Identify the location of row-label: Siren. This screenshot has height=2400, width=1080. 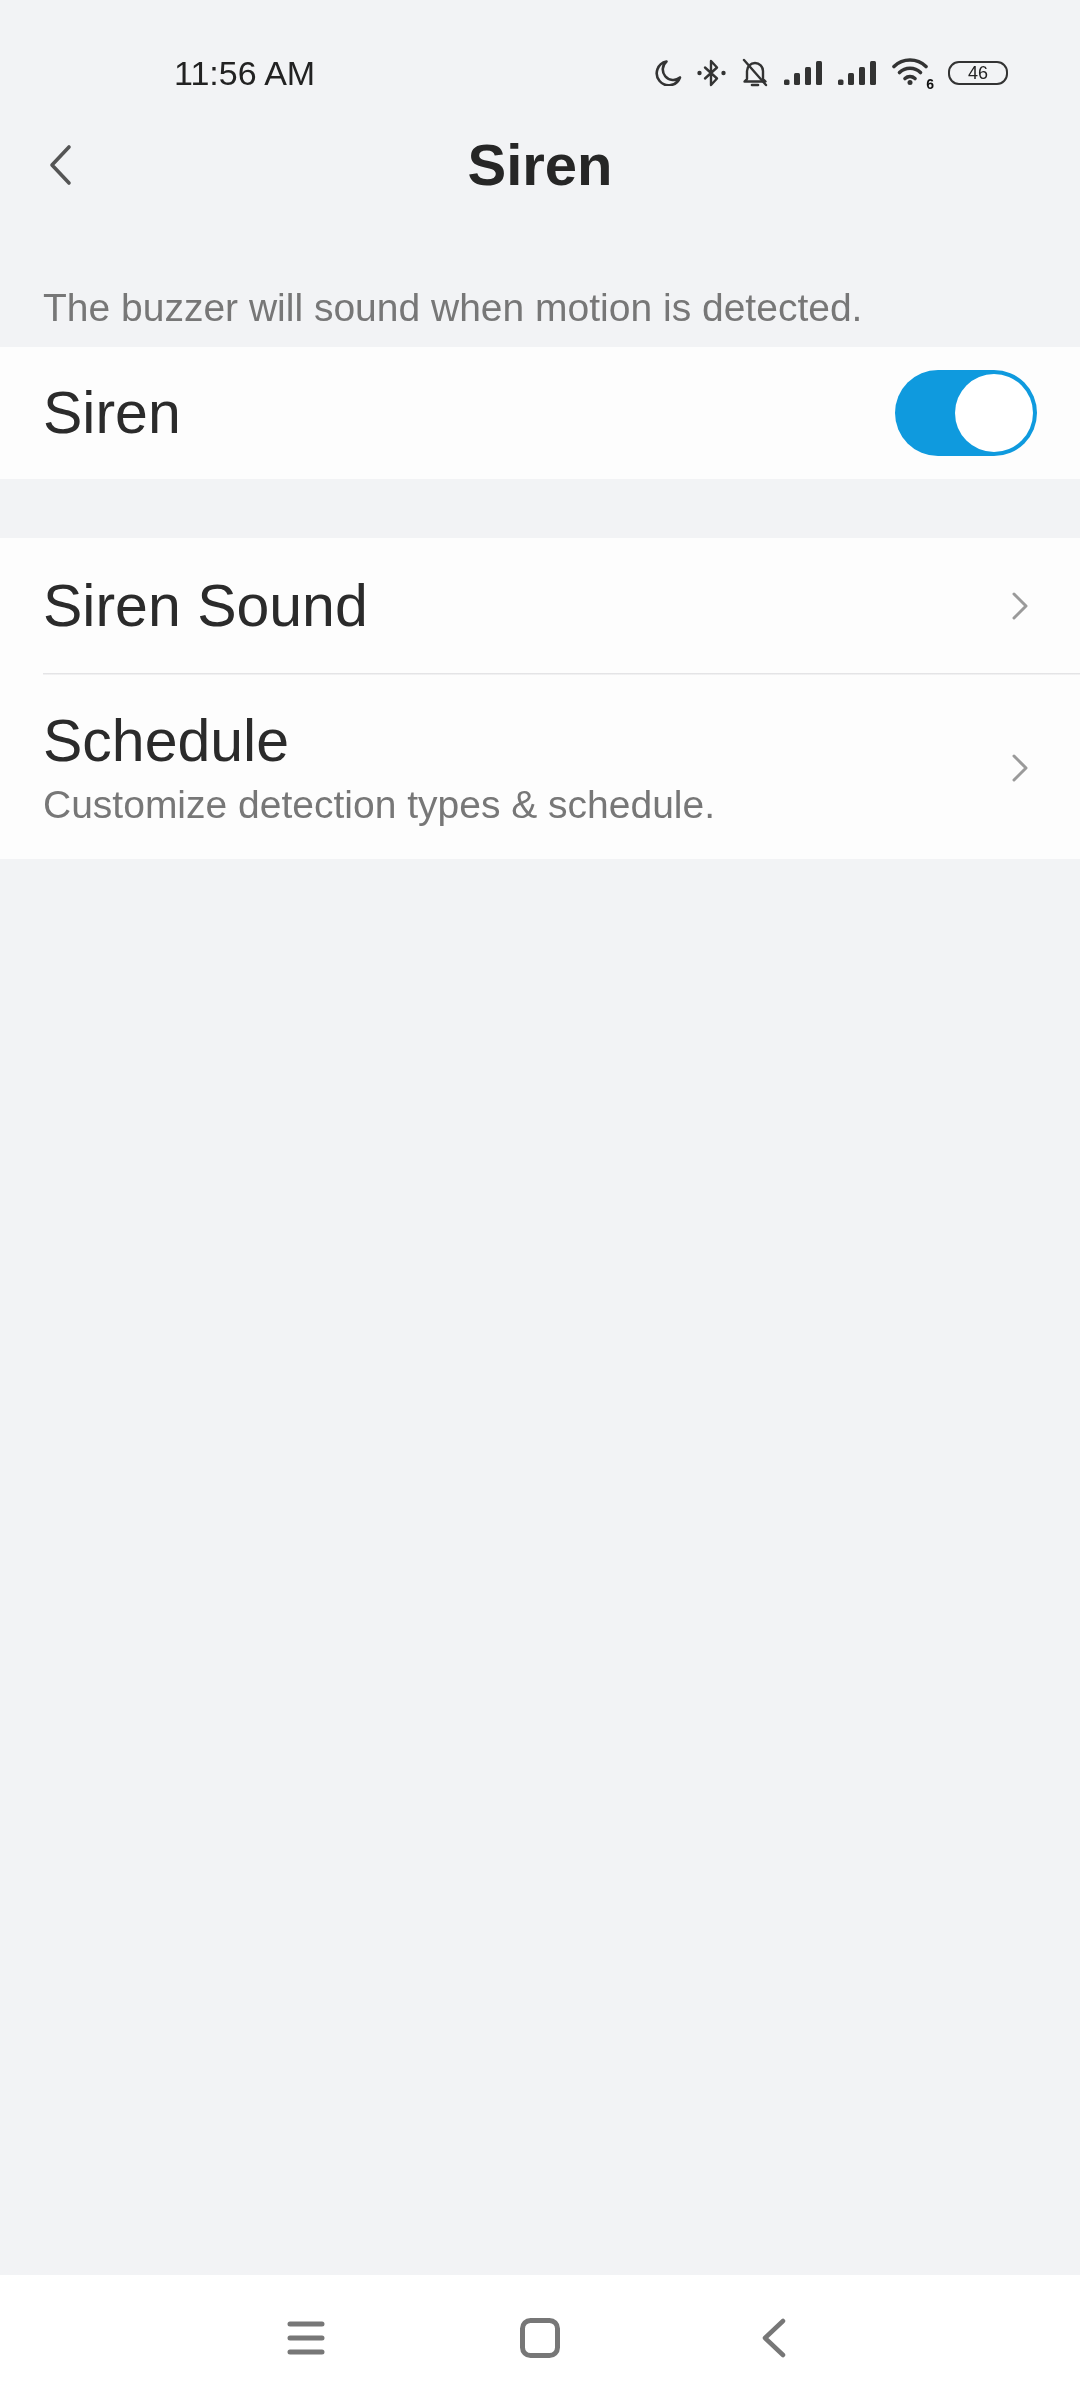
(112, 413).